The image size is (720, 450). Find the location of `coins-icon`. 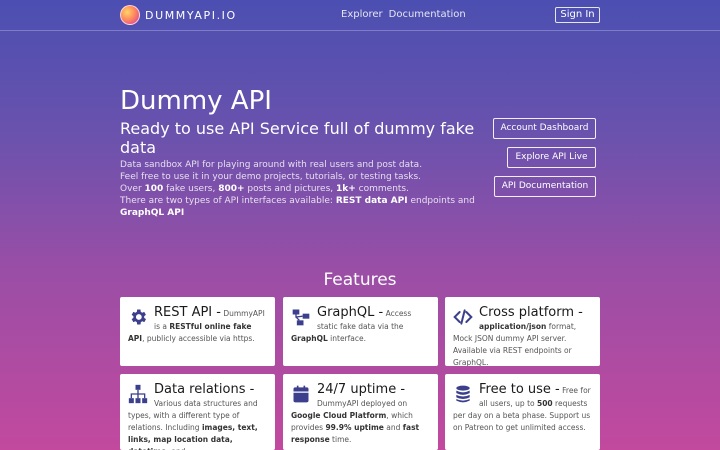

coins-icon is located at coordinates (463, 394).